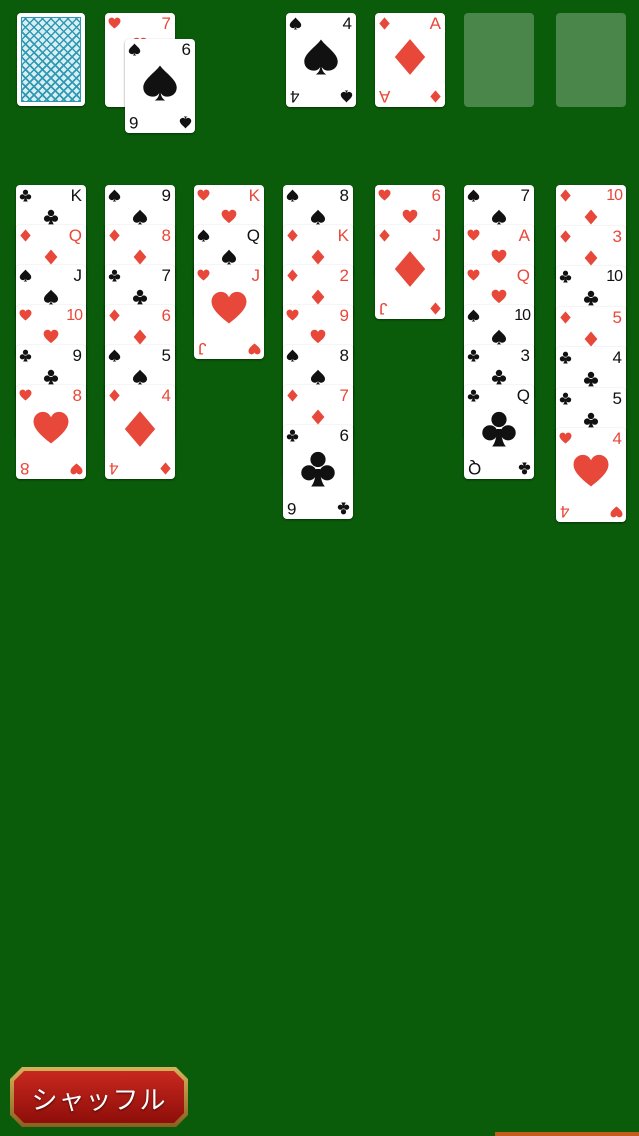  I want to click on stock-pile, so click(51, 59).